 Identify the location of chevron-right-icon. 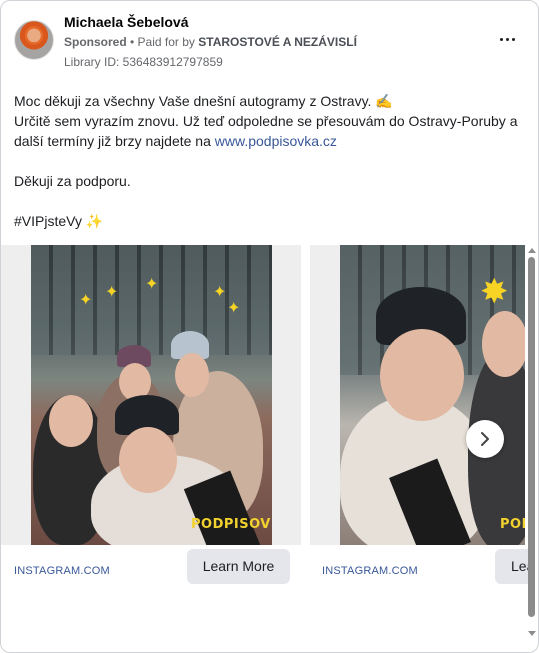
(485, 439).